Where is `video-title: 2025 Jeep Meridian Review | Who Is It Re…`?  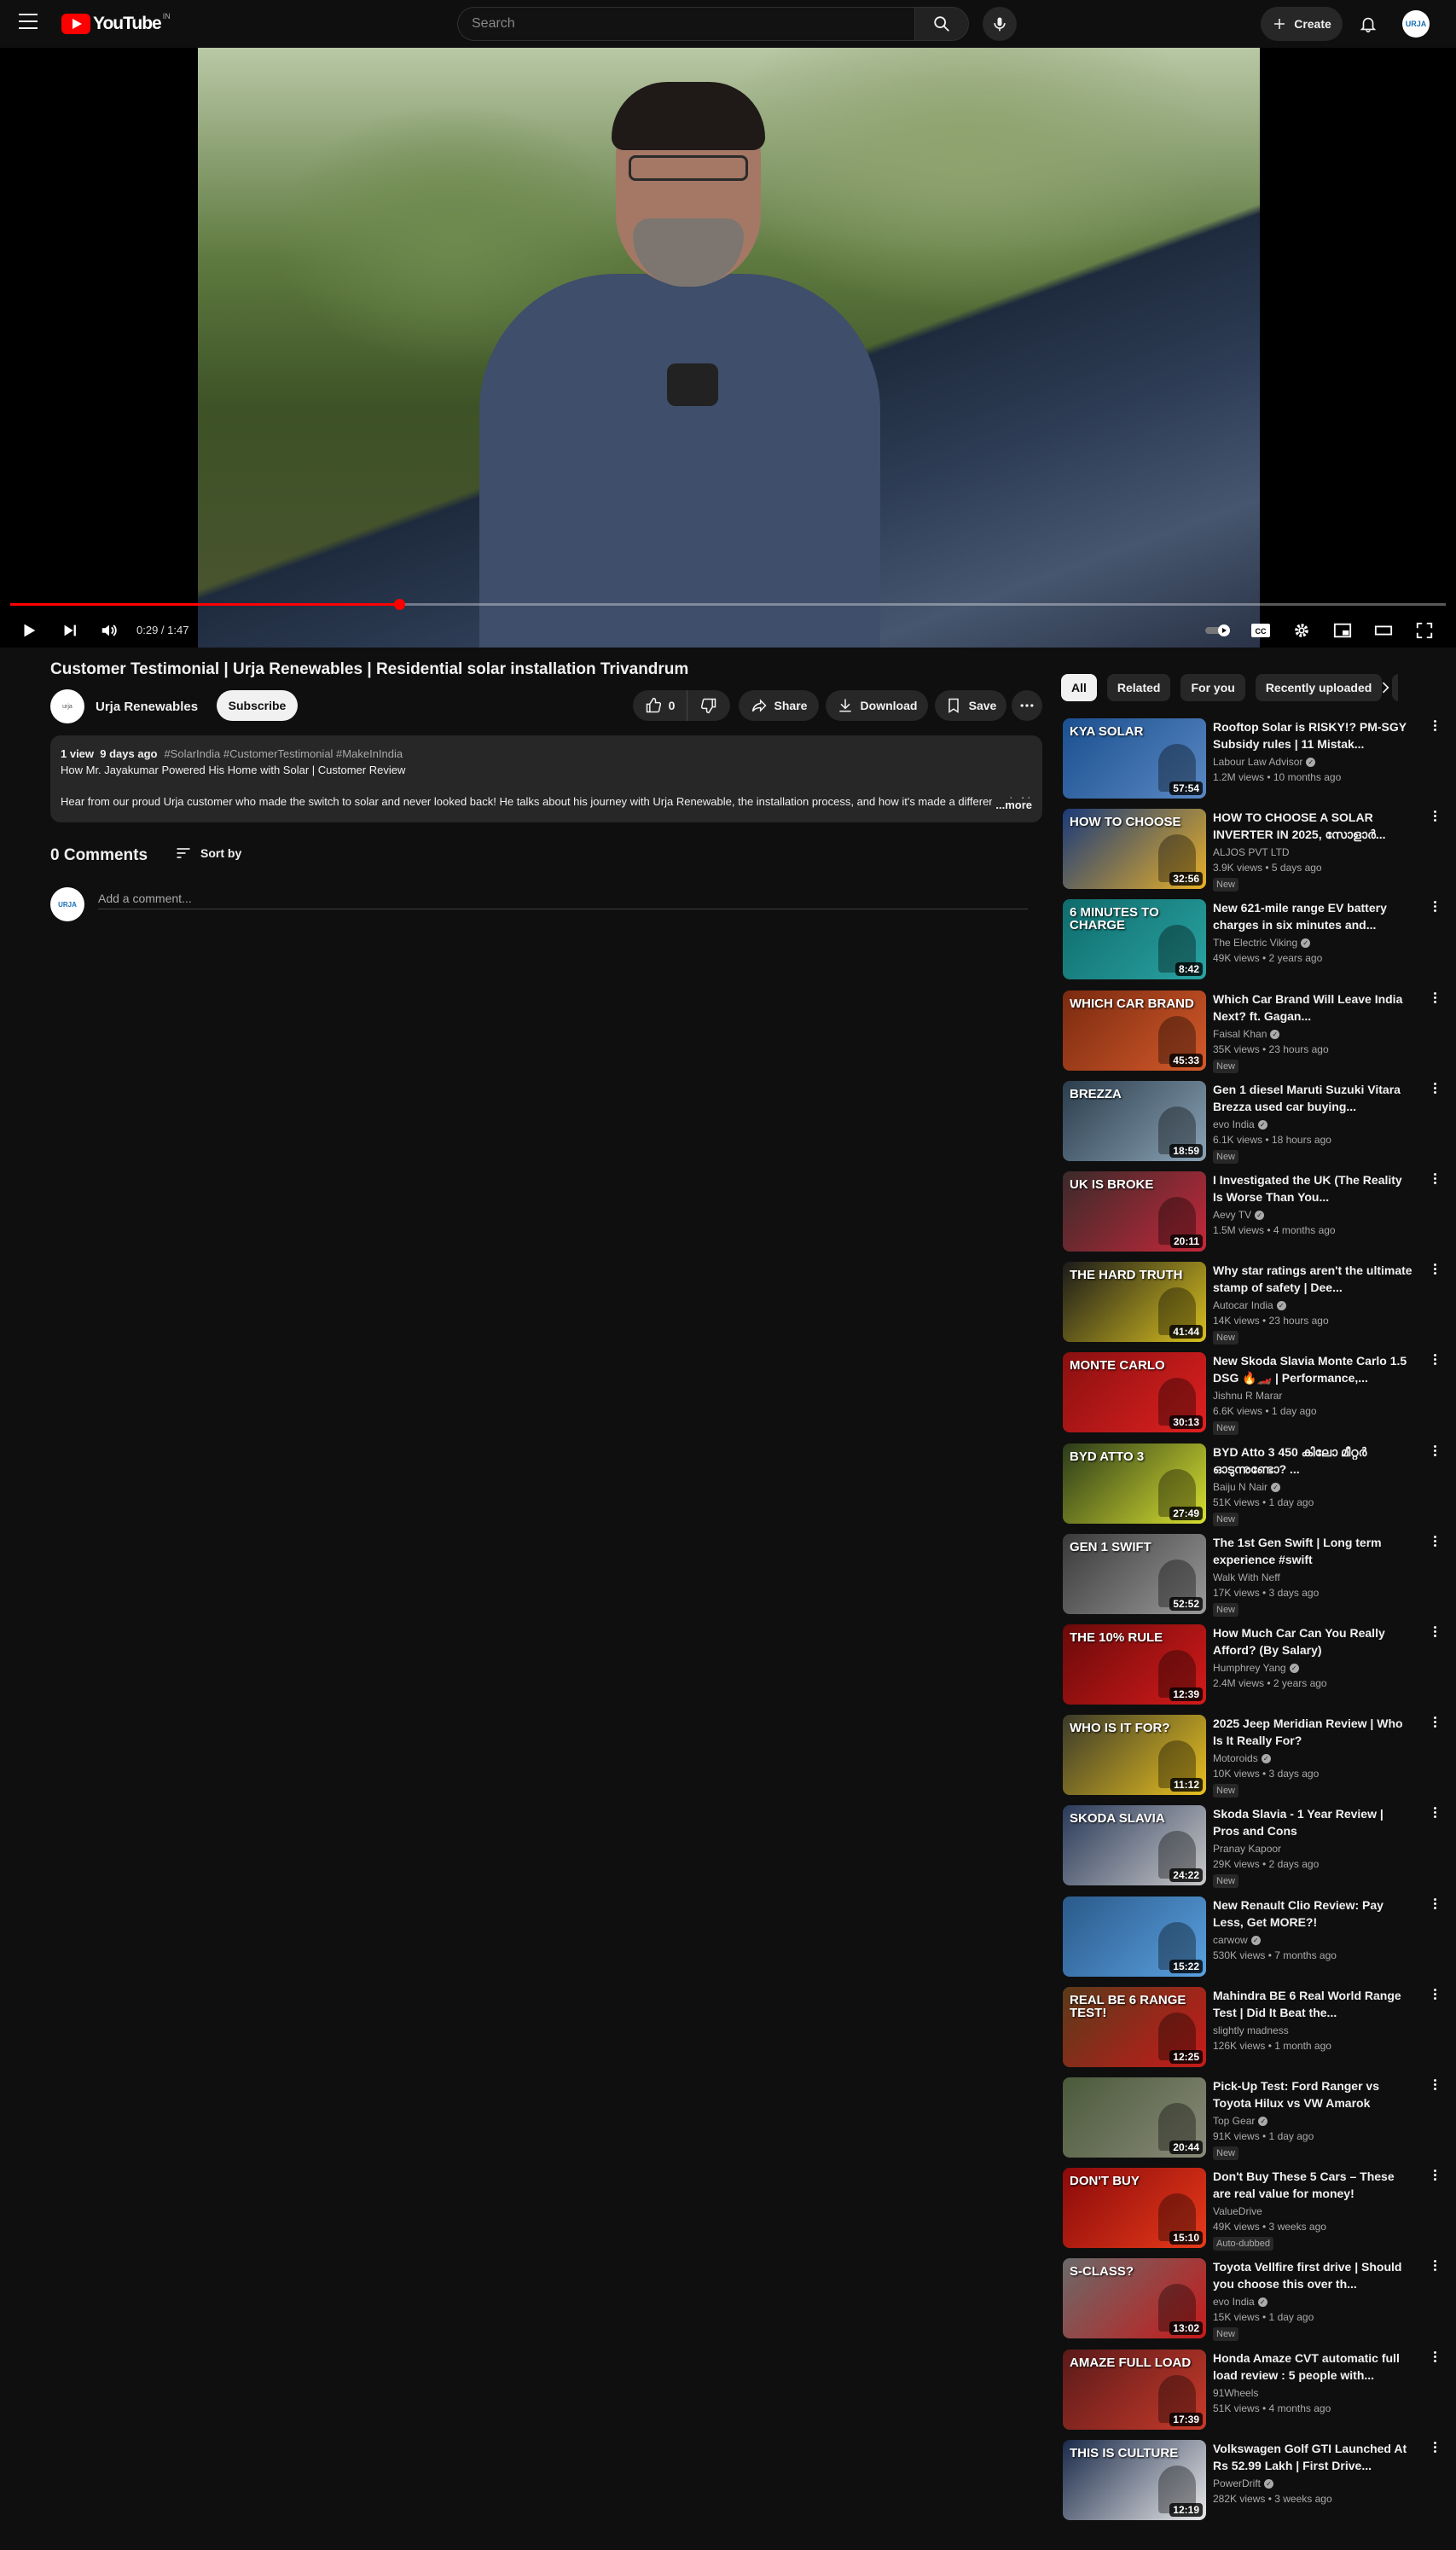
video-title: 2025 Jeep Meridian Review | Who Is It Re… is located at coordinates (1312, 1732).